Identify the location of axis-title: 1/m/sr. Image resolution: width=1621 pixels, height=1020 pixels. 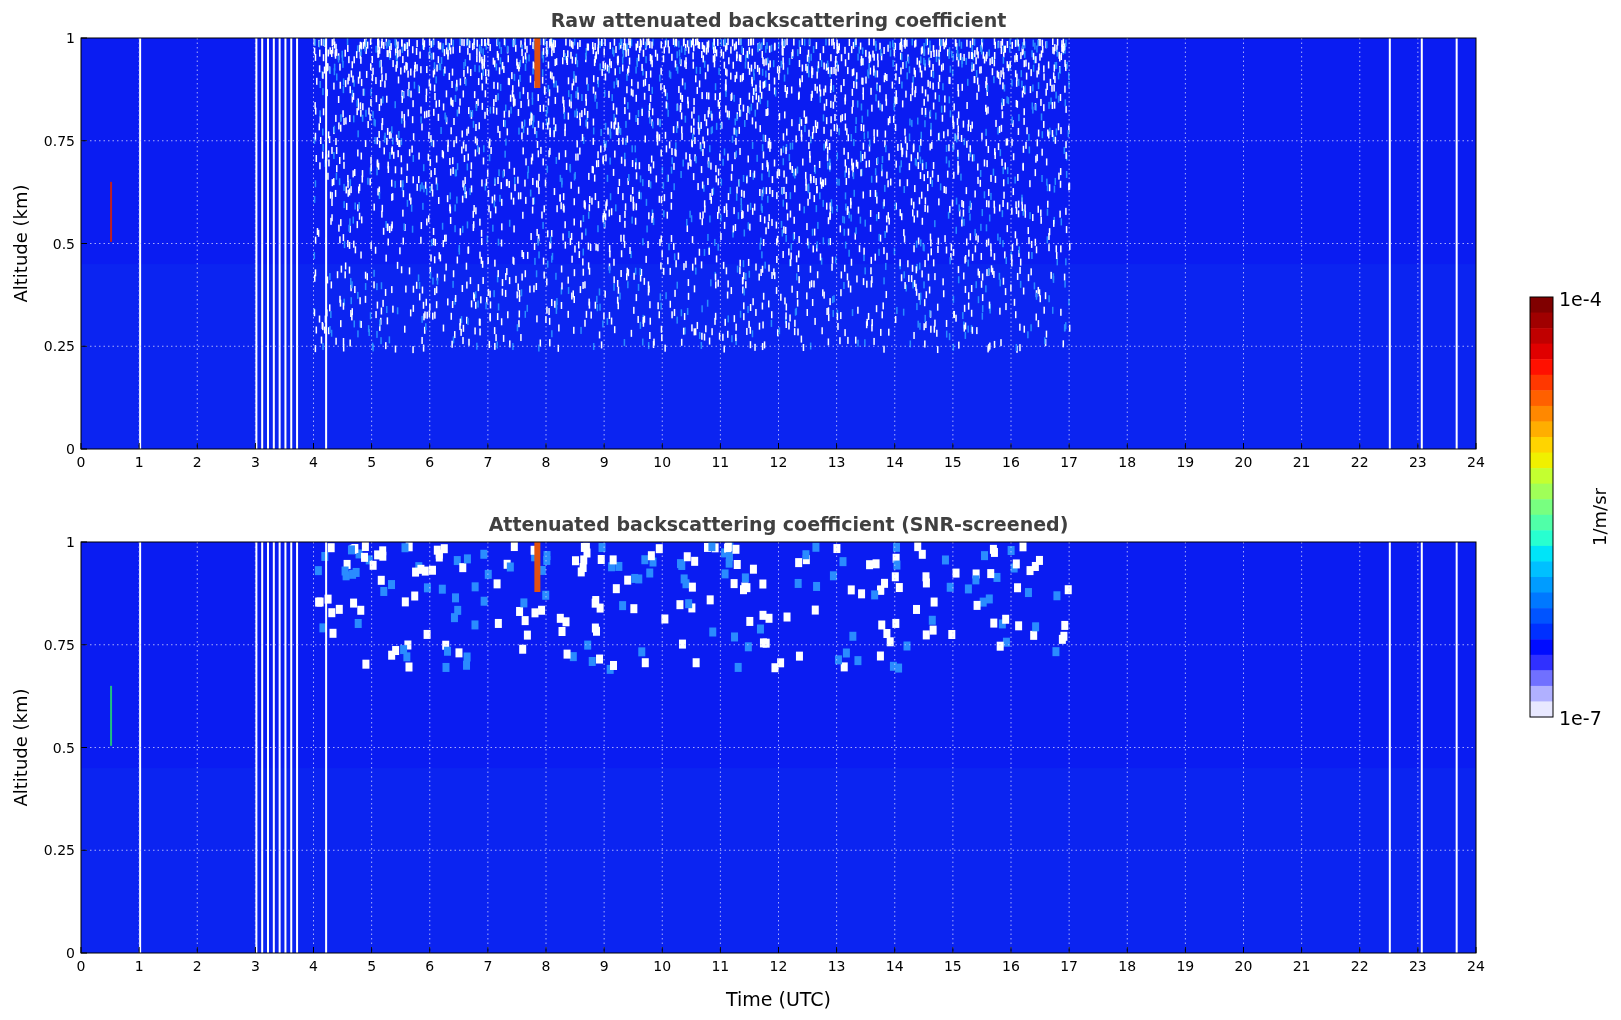
(1599, 517).